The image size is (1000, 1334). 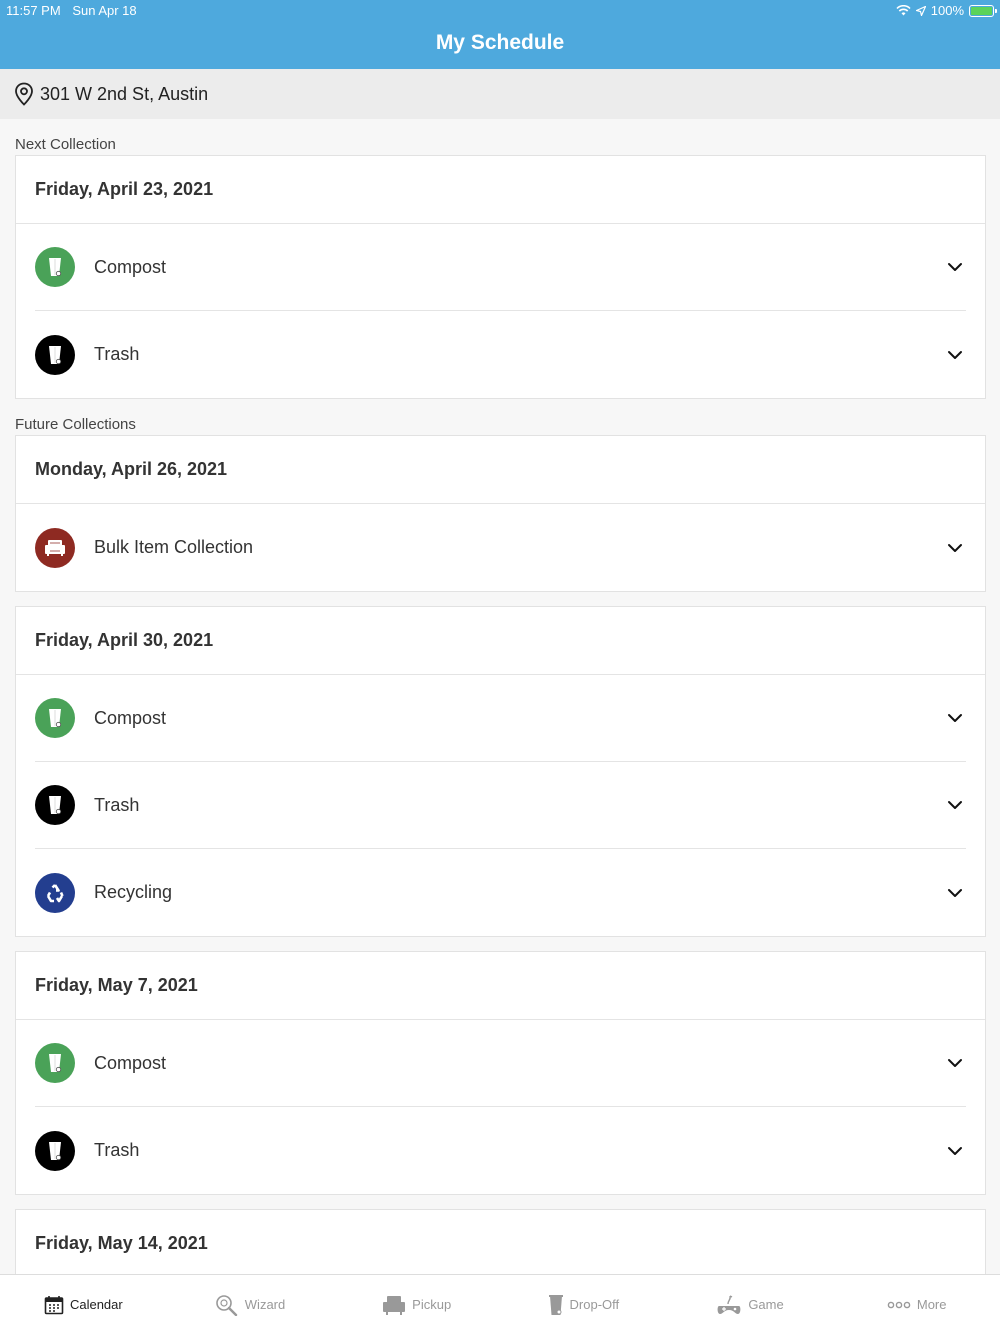 What do you see at coordinates (931, 1304) in the screenshot?
I see `tab-label: More` at bounding box center [931, 1304].